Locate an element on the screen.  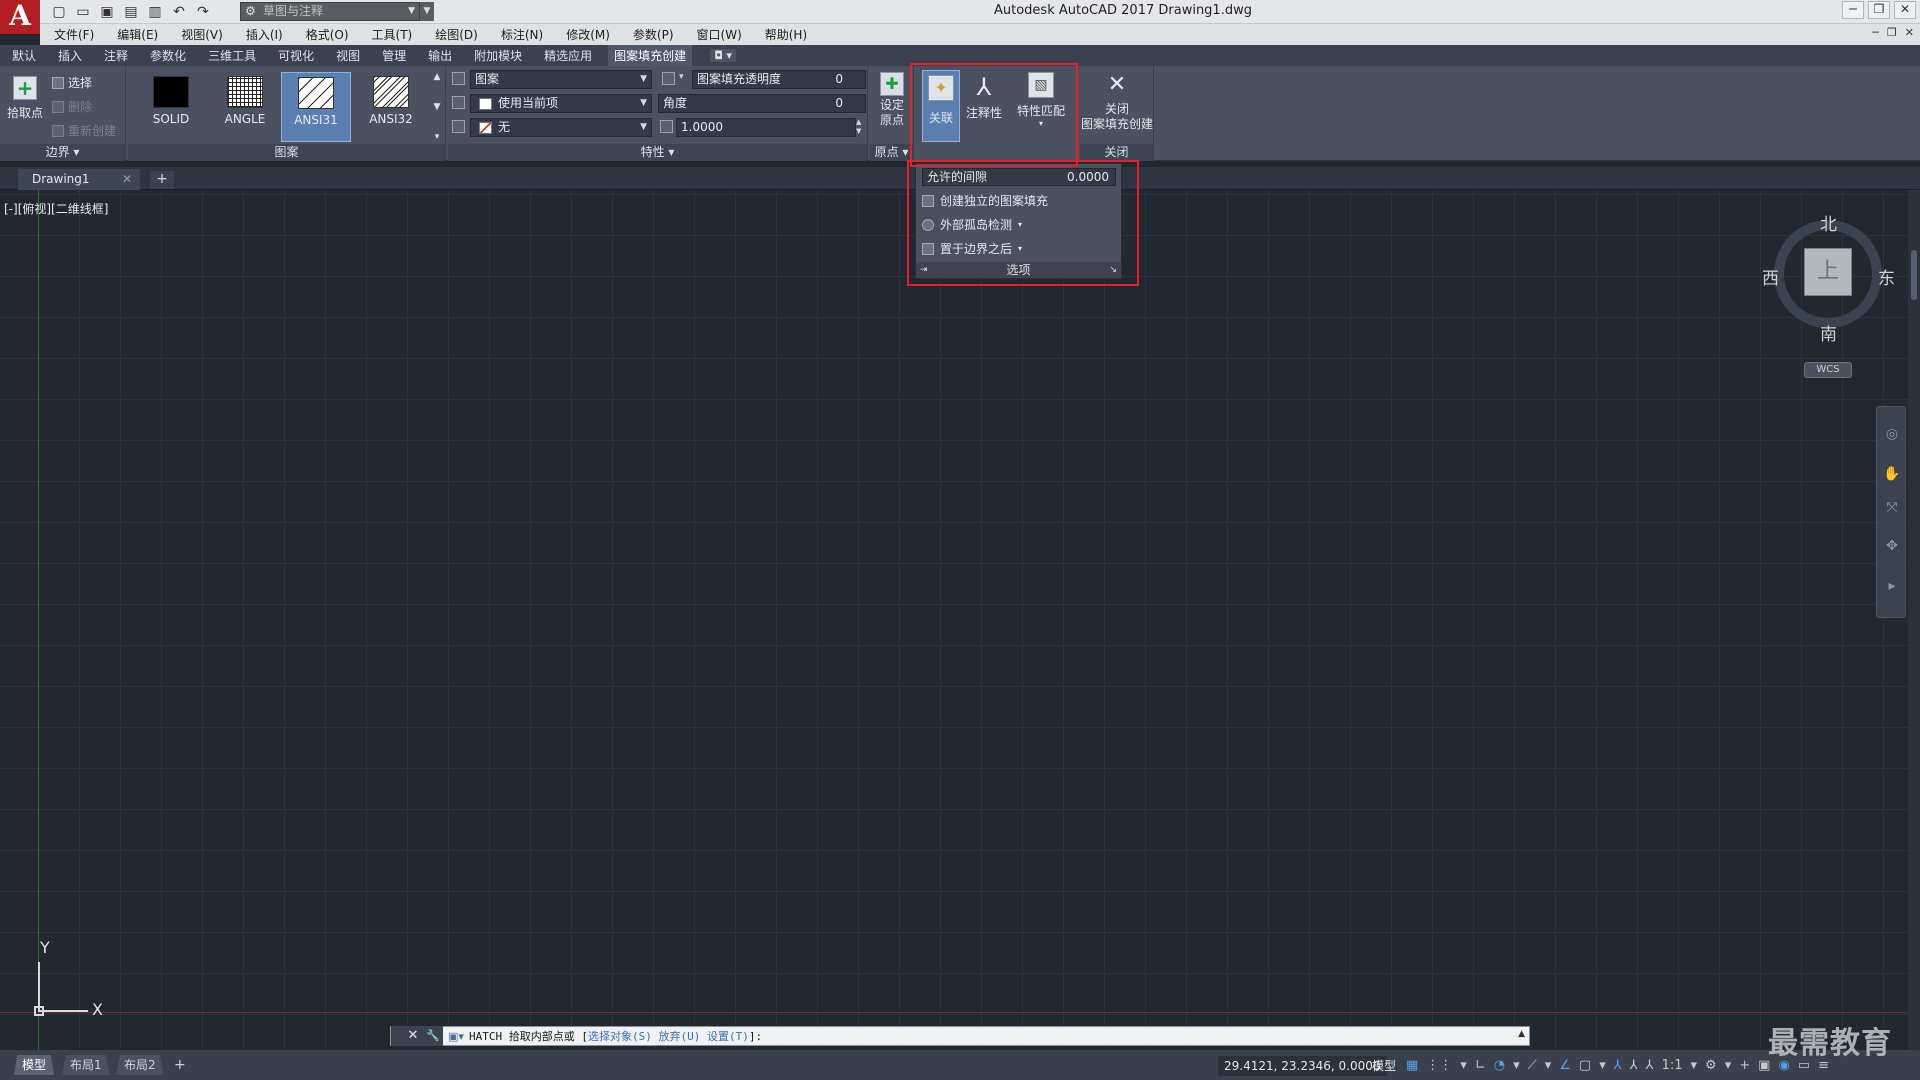
layout-tab-layout1: 布局1 is located at coordinates (86, 1065).